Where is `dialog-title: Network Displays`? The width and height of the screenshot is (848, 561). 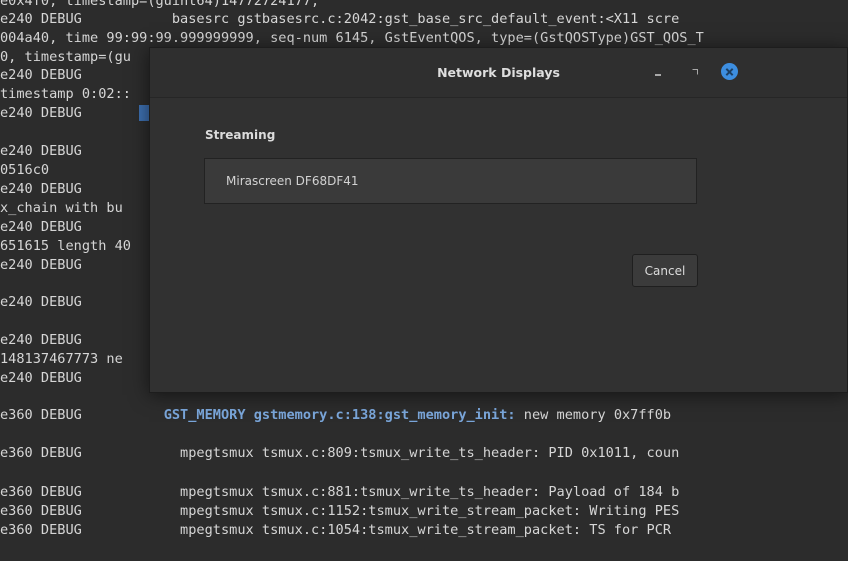 dialog-title: Network Displays is located at coordinates (498, 72).